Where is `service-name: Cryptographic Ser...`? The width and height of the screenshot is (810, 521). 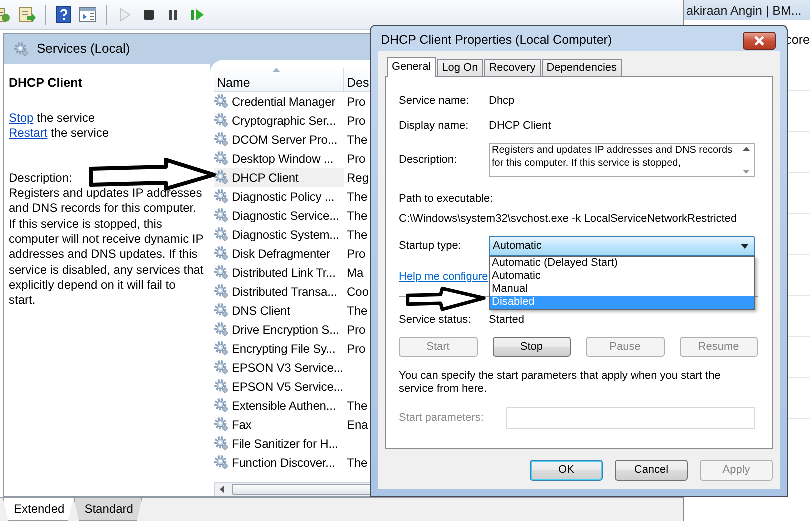
service-name: Cryptographic Ser... is located at coordinates (279, 120).